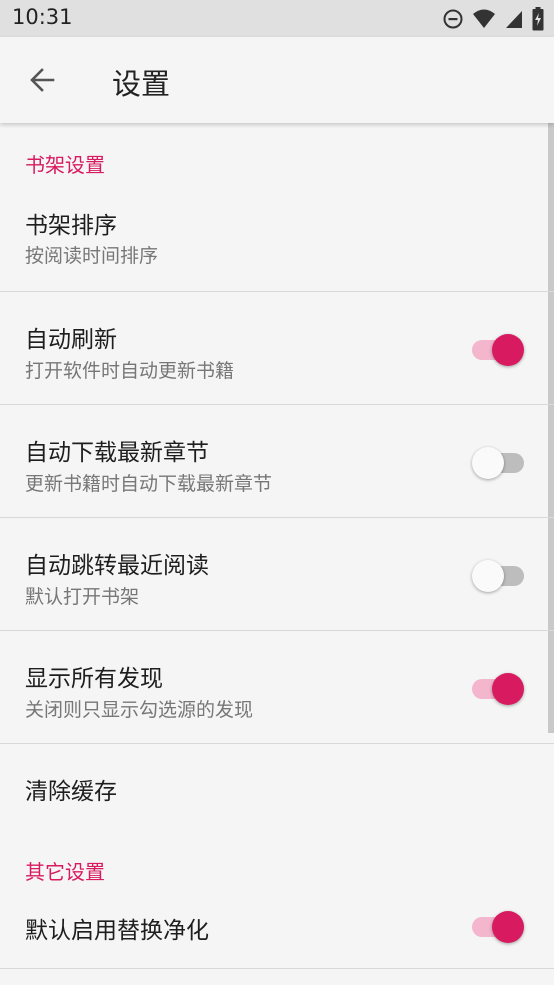  What do you see at coordinates (484, 18) in the screenshot?
I see `wifi-icon` at bounding box center [484, 18].